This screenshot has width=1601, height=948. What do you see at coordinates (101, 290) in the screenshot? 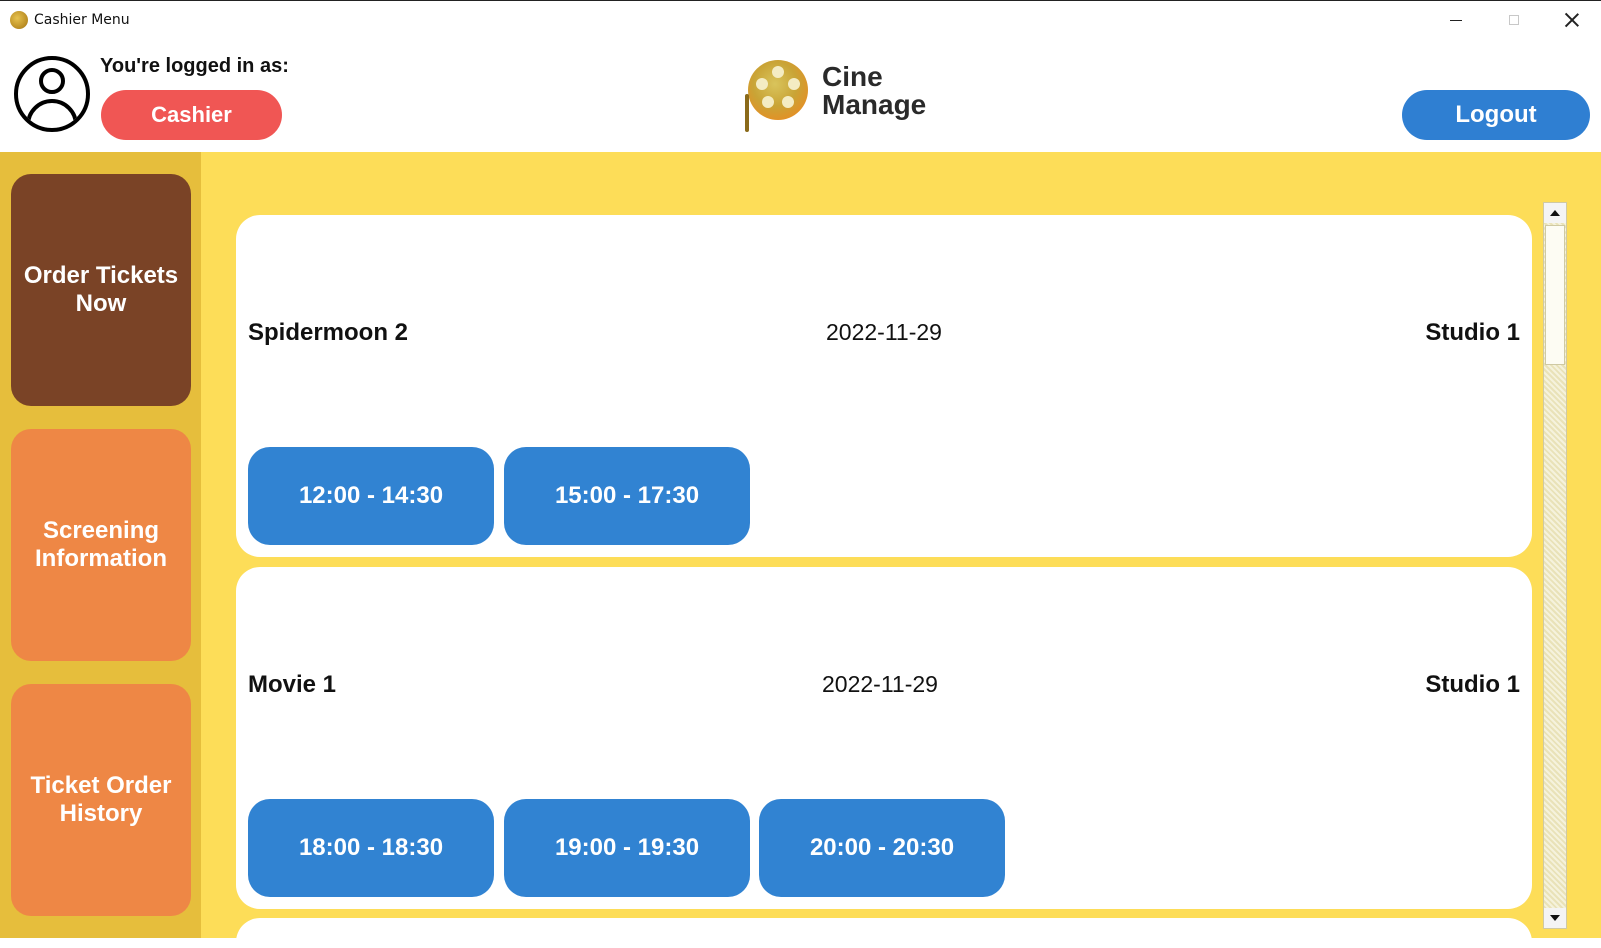
I see `nav-order-tickets-button: Order Tickets Now` at bounding box center [101, 290].